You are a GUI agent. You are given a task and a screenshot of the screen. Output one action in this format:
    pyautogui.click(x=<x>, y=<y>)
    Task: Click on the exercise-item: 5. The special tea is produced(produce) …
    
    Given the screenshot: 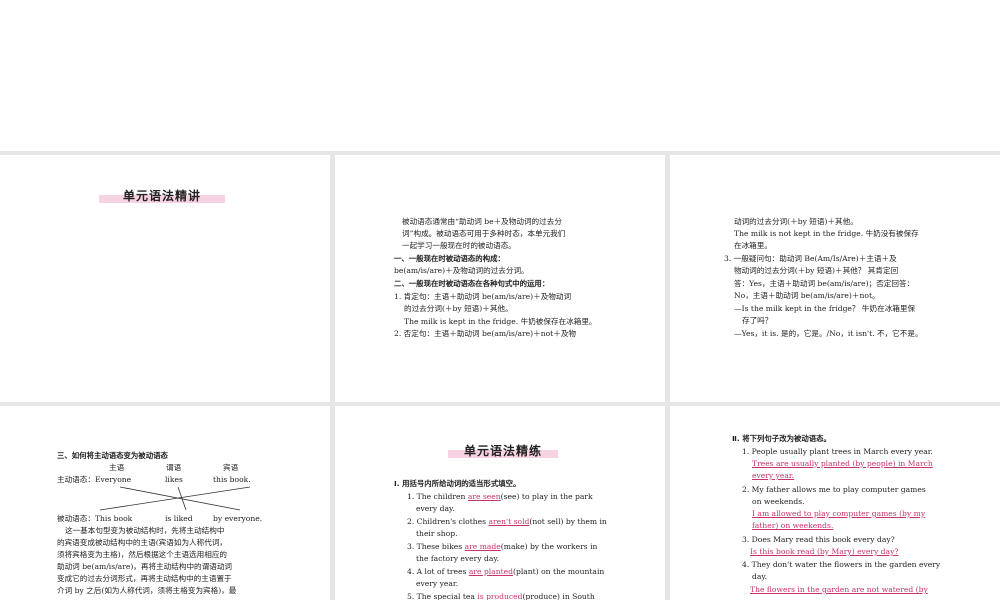 What is the action you would take?
    pyautogui.click(x=501, y=596)
    